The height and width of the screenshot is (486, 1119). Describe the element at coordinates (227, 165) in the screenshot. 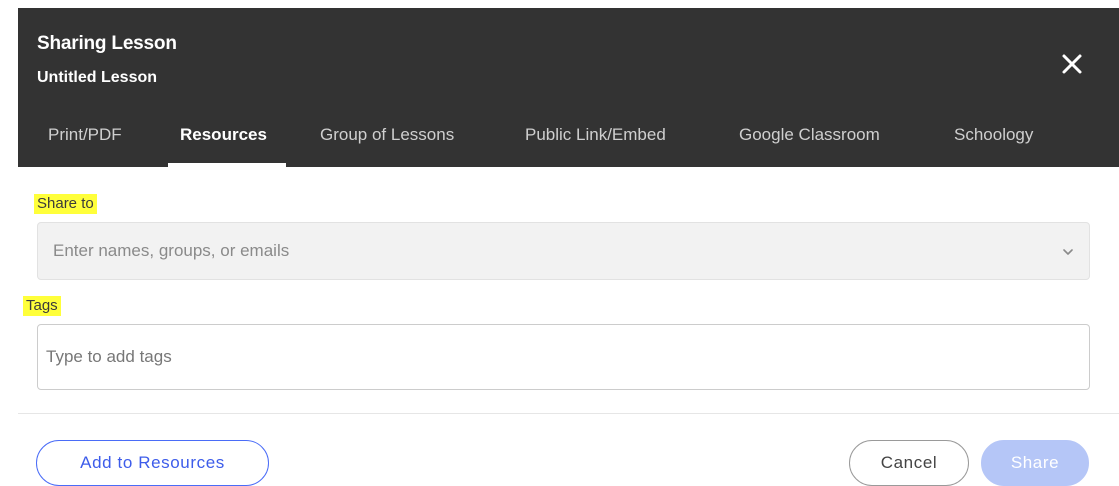

I see `active-tab-indicator` at that location.